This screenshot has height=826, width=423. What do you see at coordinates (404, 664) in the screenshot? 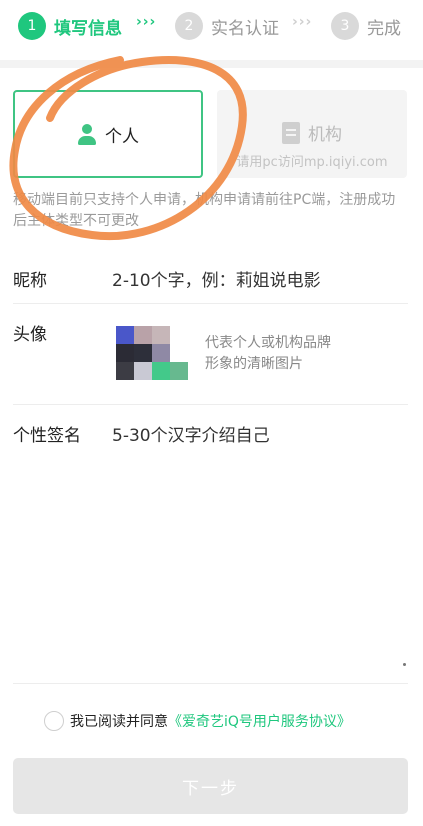
I see `resize-dot` at bounding box center [404, 664].